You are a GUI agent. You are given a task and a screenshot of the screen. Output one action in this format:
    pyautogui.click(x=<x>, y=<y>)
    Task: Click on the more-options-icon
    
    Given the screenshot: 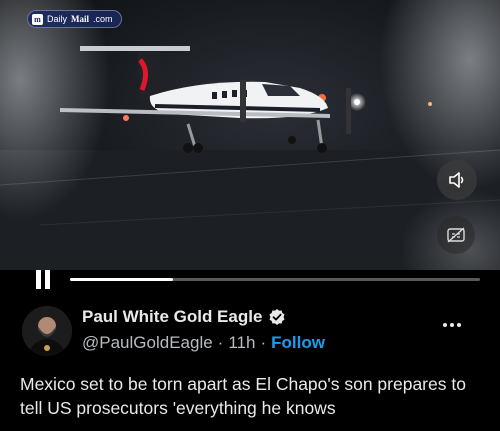 What is the action you would take?
    pyautogui.click(x=452, y=325)
    